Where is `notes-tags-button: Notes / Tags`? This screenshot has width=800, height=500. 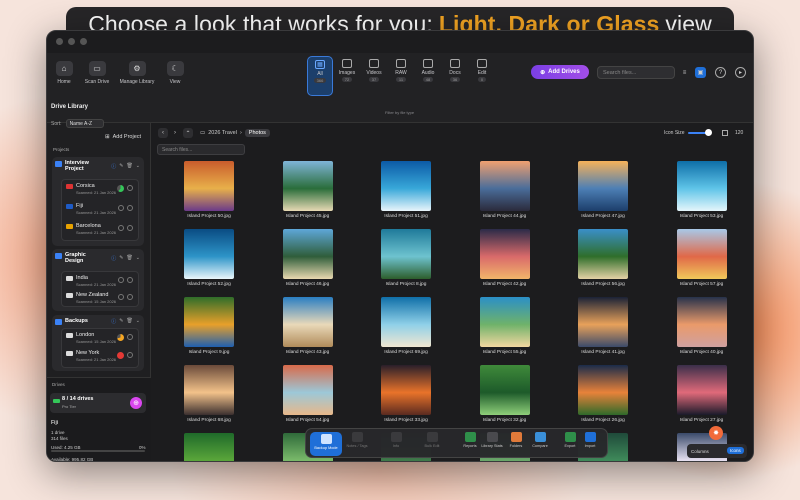
notes-tags-button: Notes / Tags is located at coordinates (357, 440).